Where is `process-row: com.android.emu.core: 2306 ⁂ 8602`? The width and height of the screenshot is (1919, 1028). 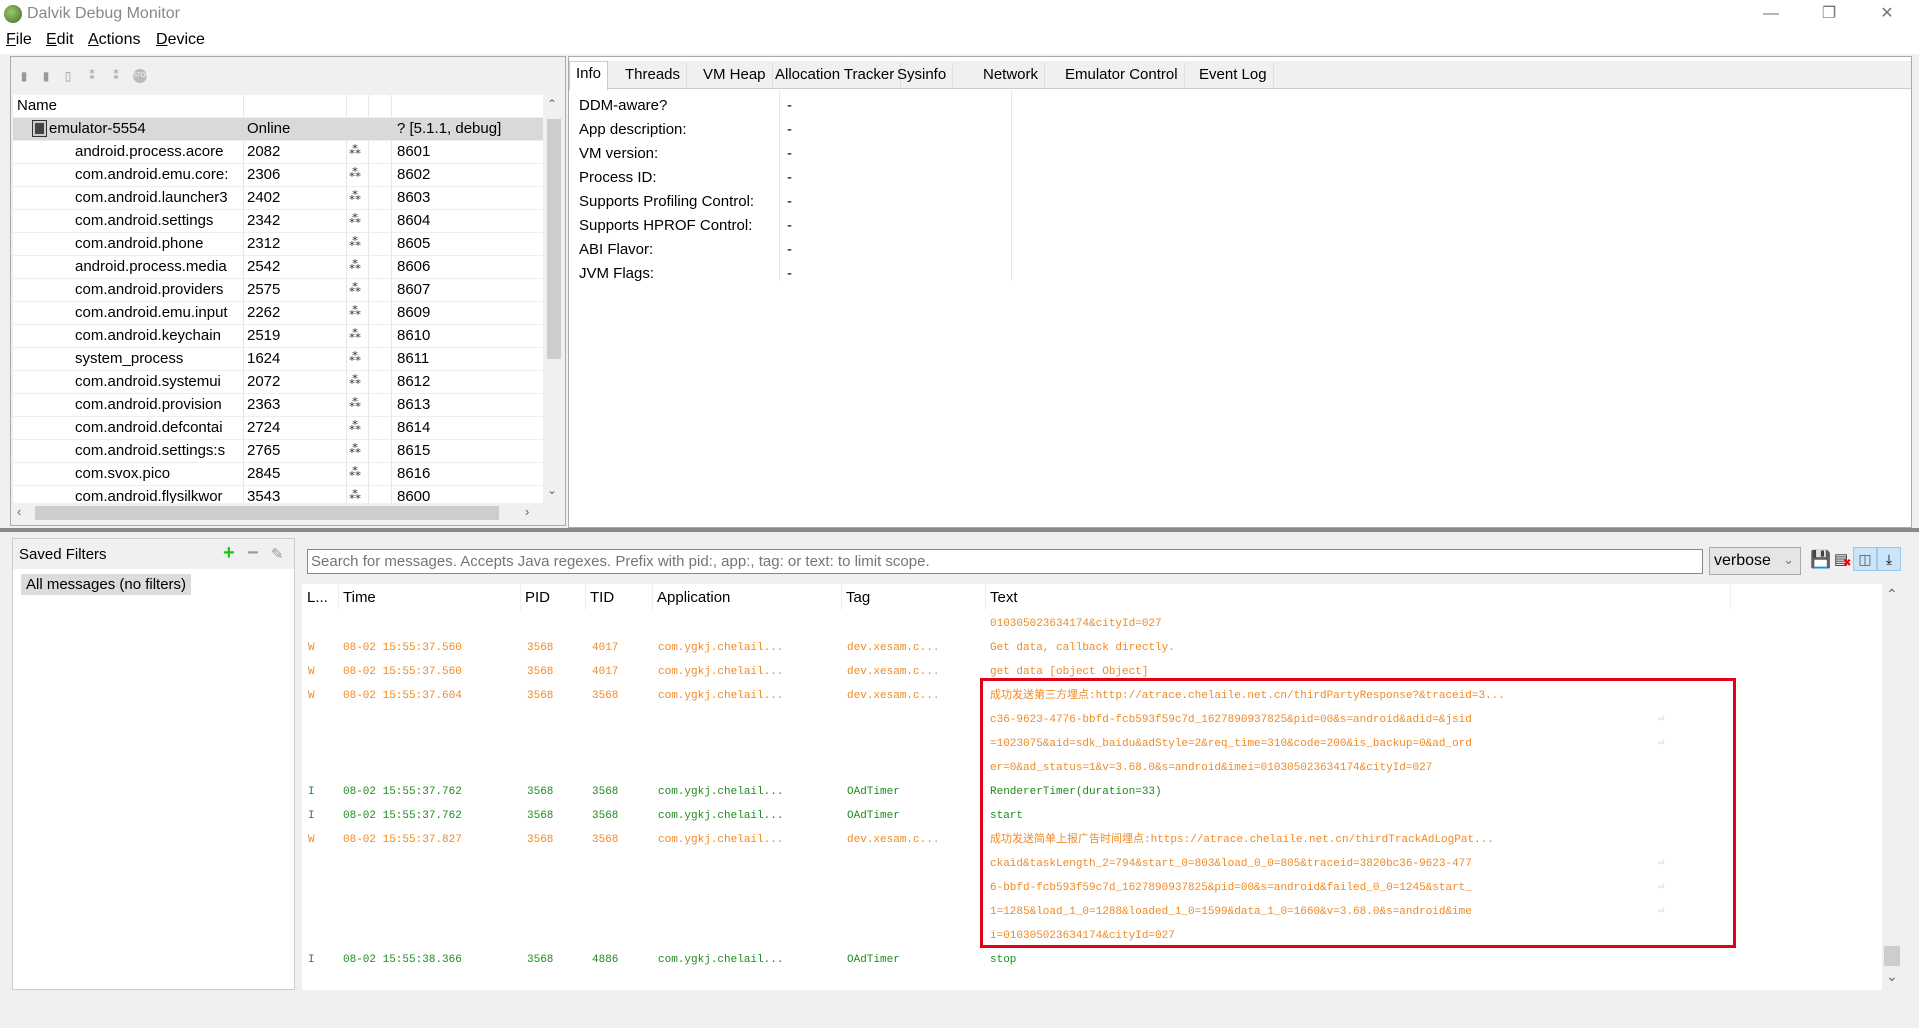
process-row: com.android.emu.core: 2306 ⁂ 8602 is located at coordinates (278, 175).